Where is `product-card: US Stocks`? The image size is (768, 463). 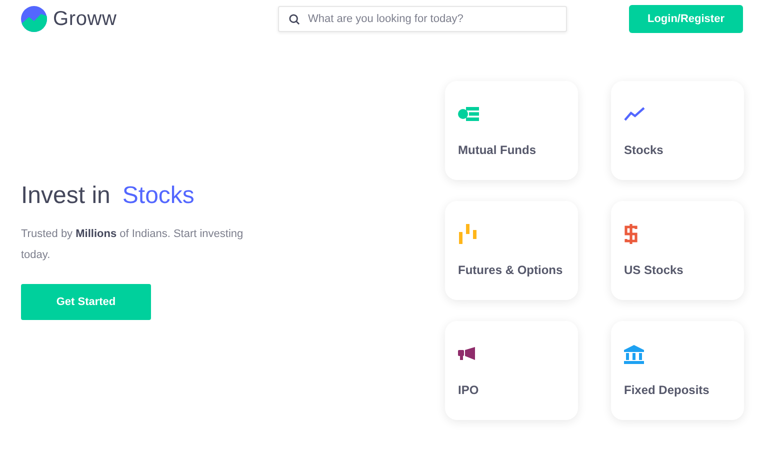 product-card: US Stocks is located at coordinates (677, 250).